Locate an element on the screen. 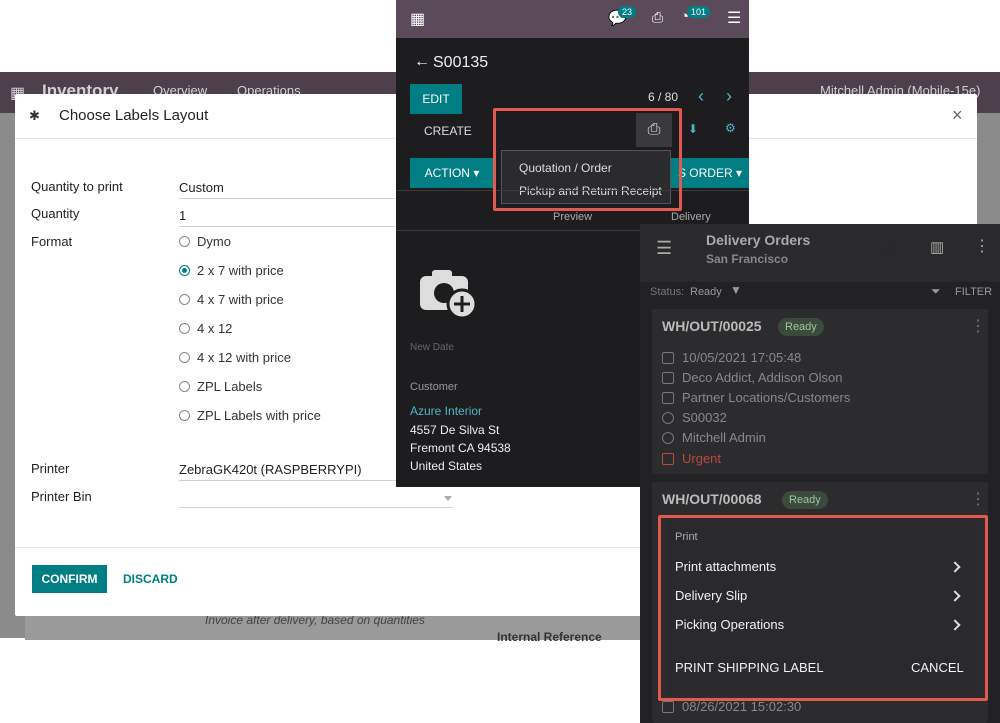  close-icon: × is located at coordinates (957, 115).